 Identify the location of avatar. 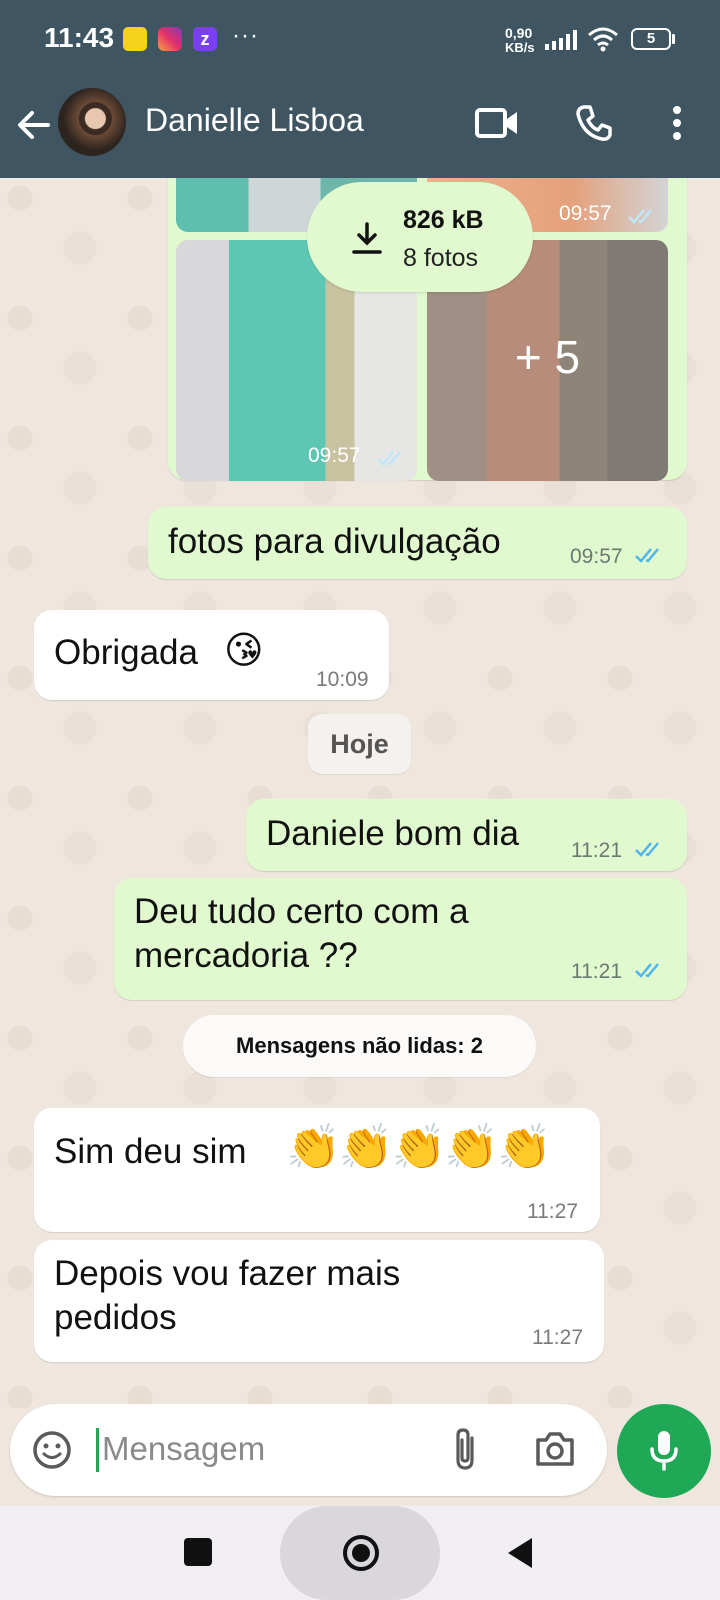
(92, 122).